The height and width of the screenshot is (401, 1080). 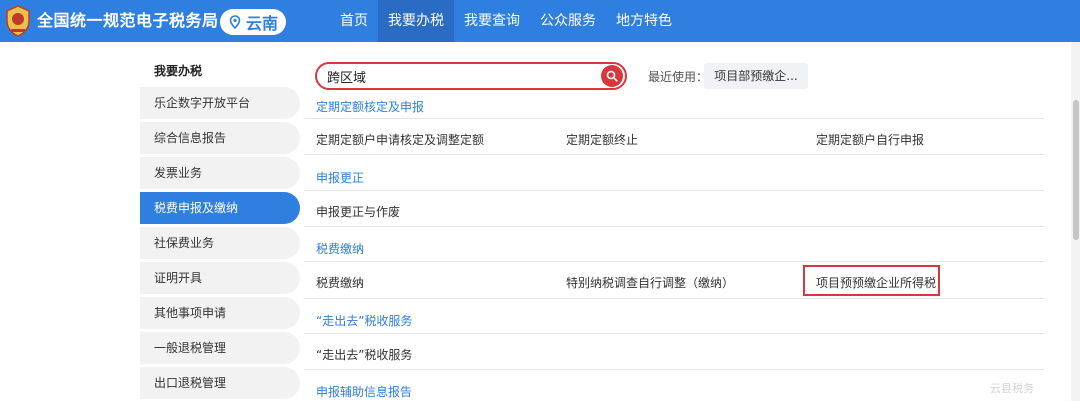 I want to click on nav-home: 首页, so click(x=354, y=21).